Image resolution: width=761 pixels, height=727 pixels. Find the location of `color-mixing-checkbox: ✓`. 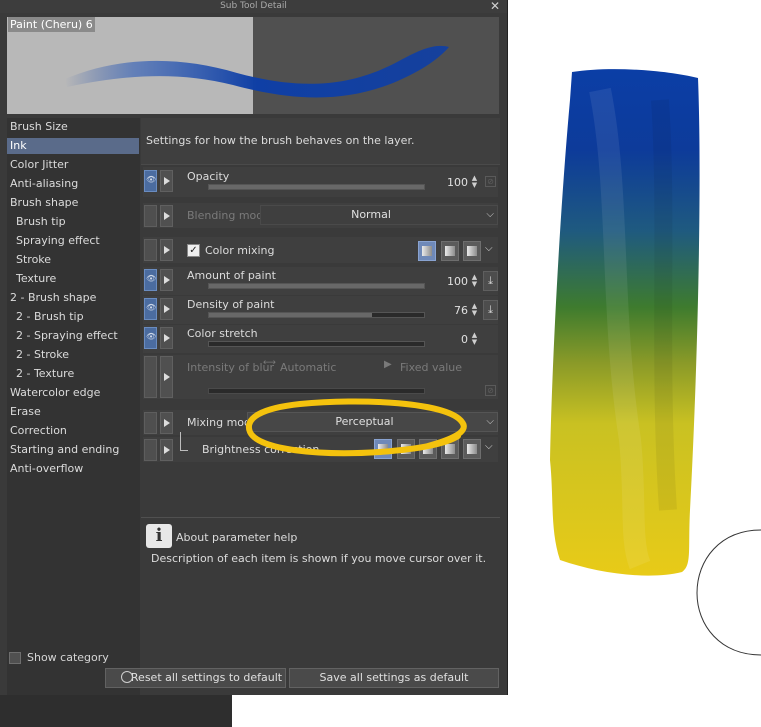

color-mixing-checkbox: ✓ is located at coordinates (193, 250).